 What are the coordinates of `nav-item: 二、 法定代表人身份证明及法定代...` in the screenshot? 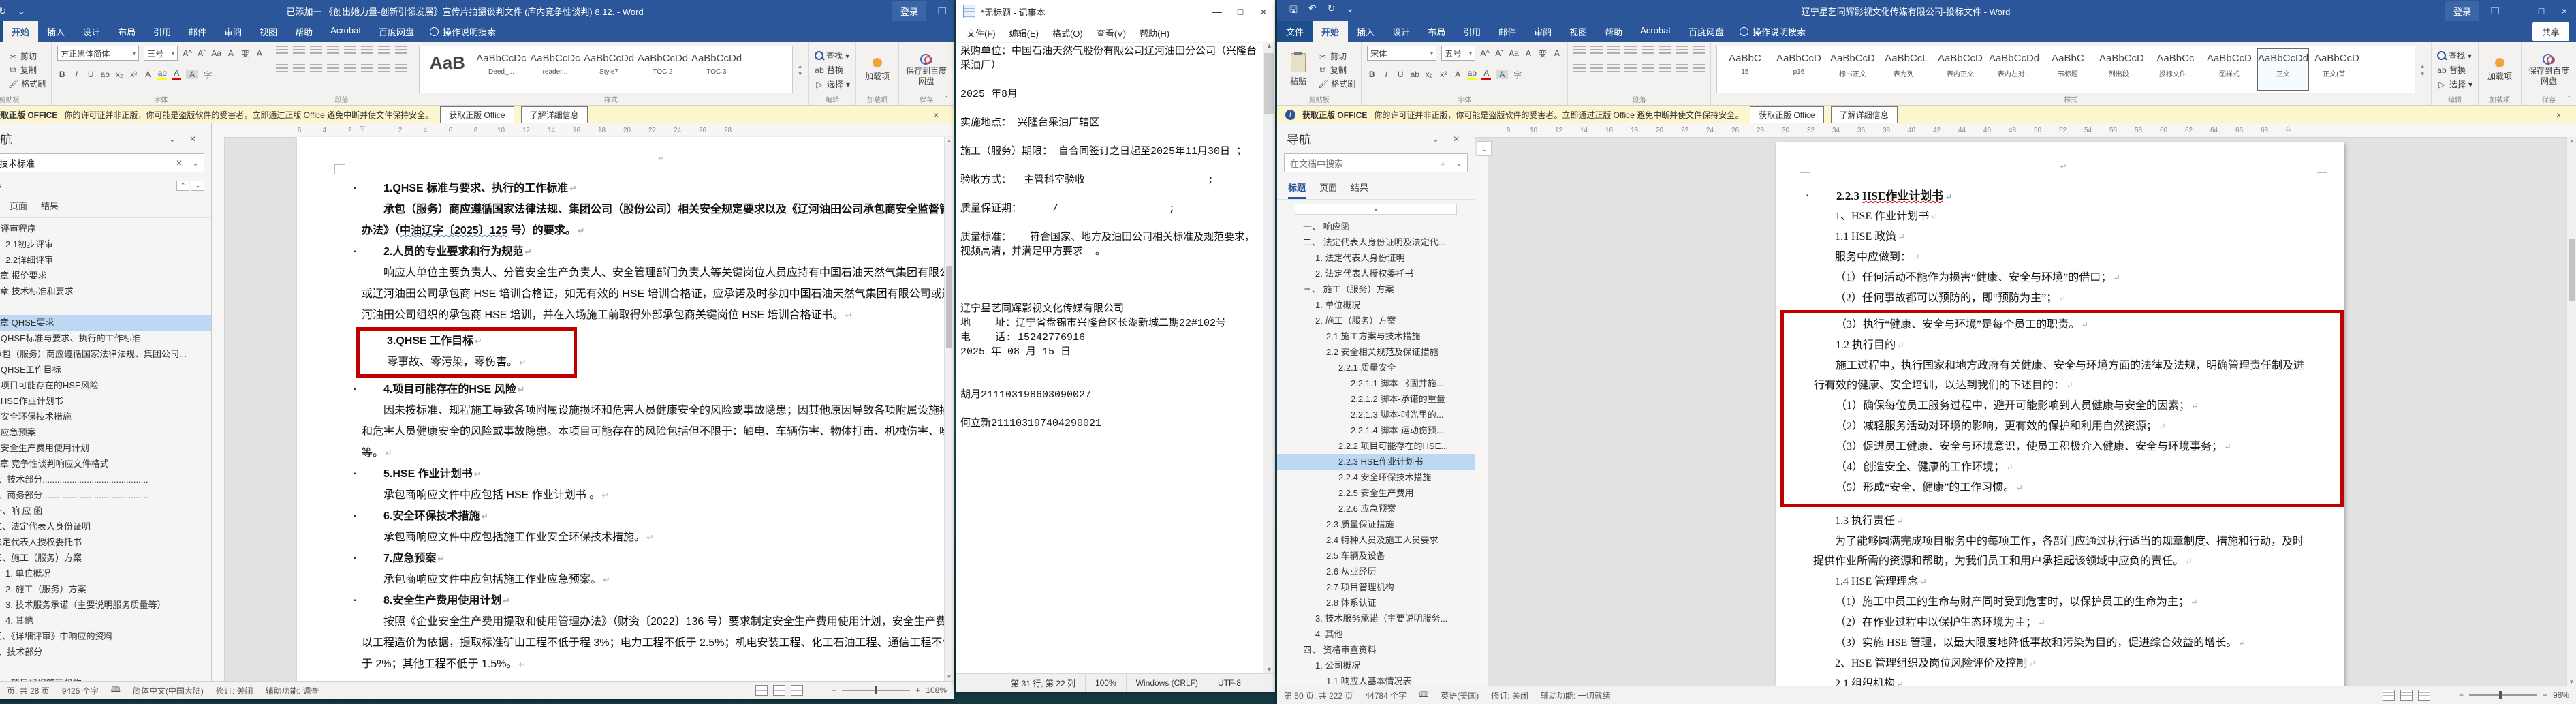 It's located at (1376, 242).